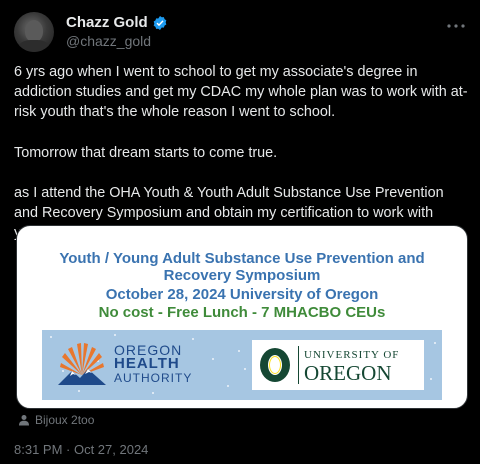  I want to click on avatar-body, so click(34, 46).